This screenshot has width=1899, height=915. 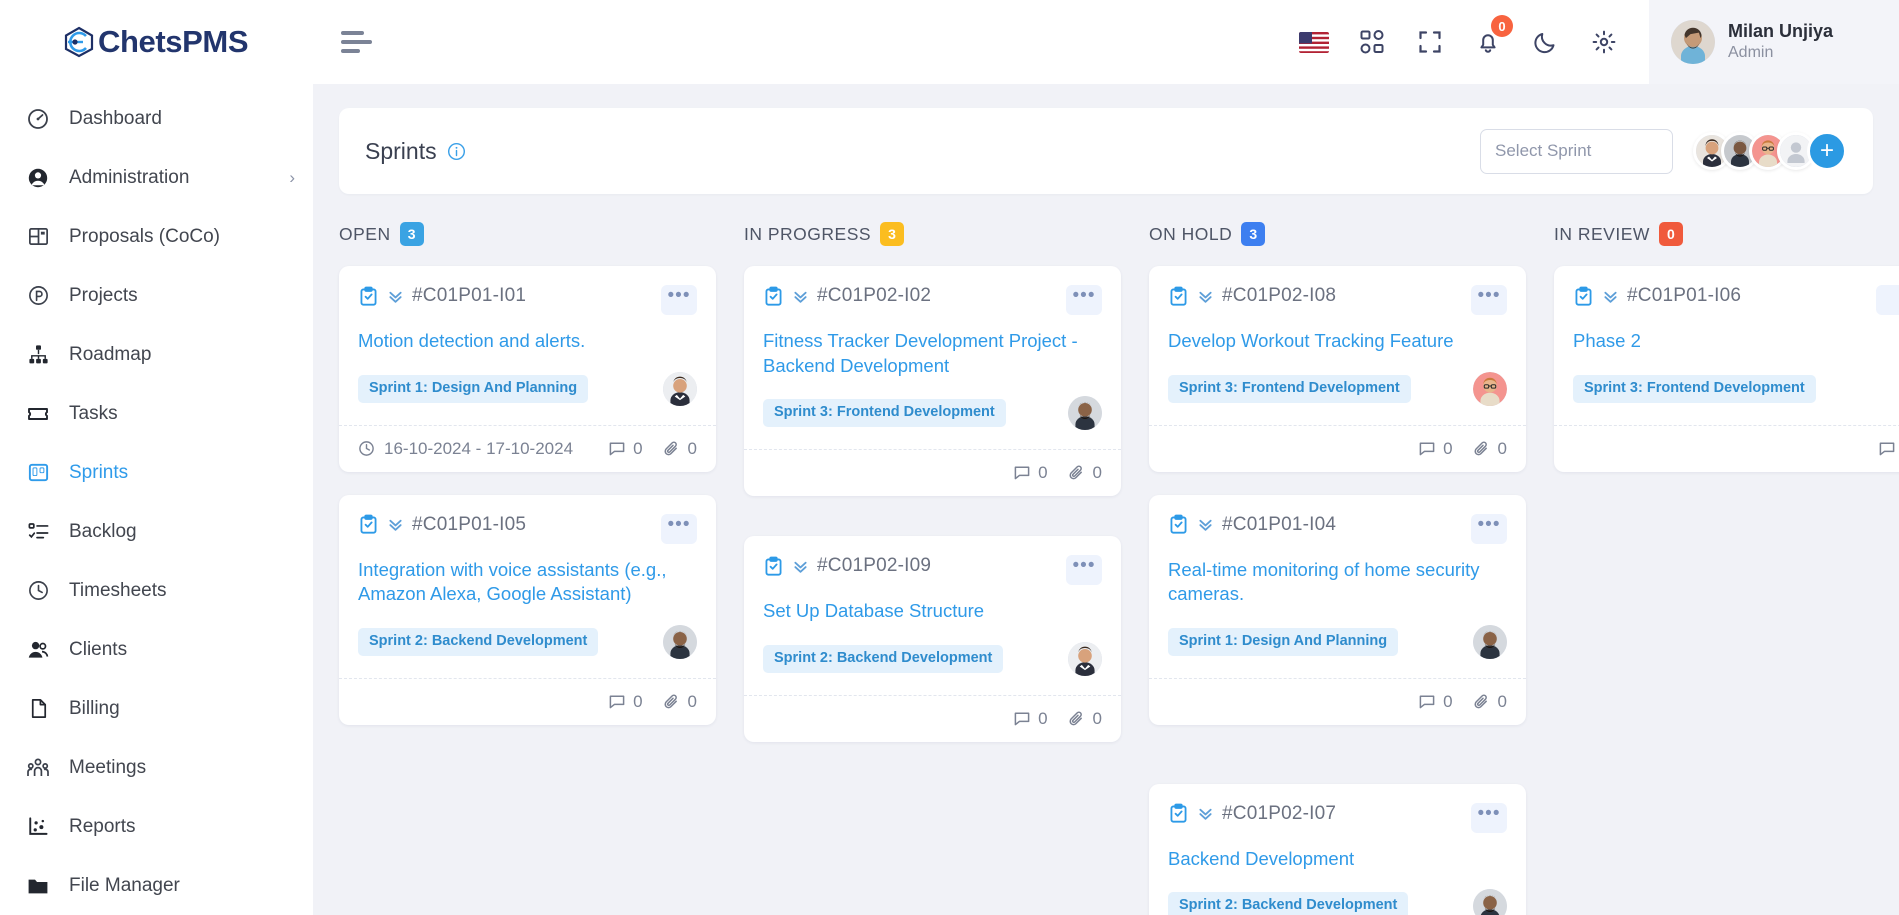 I want to click on avatar, so click(x=1693, y=42).